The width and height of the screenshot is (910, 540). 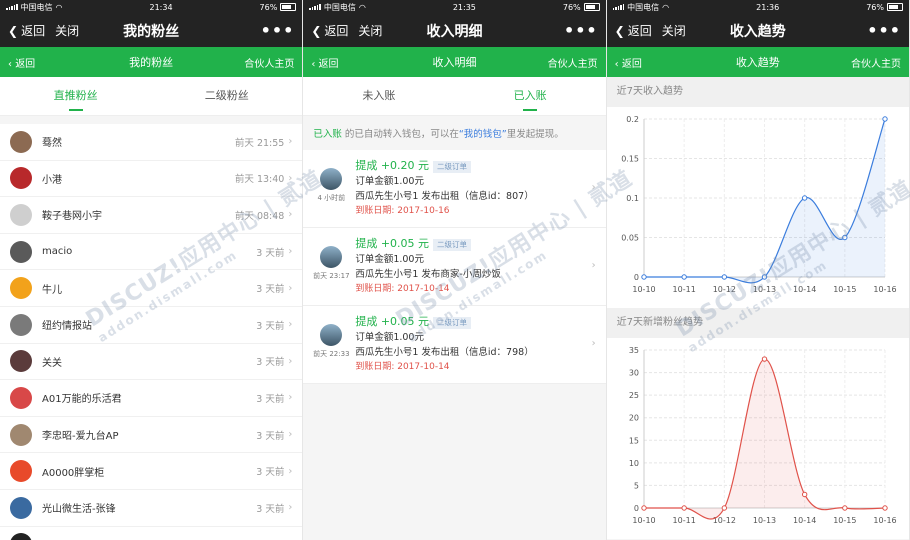 What do you see at coordinates (444, 352) in the screenshot?
I see `order-description: 西瓜先生小号1 发布出租（信息id：798）` at bounding box center [444, 352].